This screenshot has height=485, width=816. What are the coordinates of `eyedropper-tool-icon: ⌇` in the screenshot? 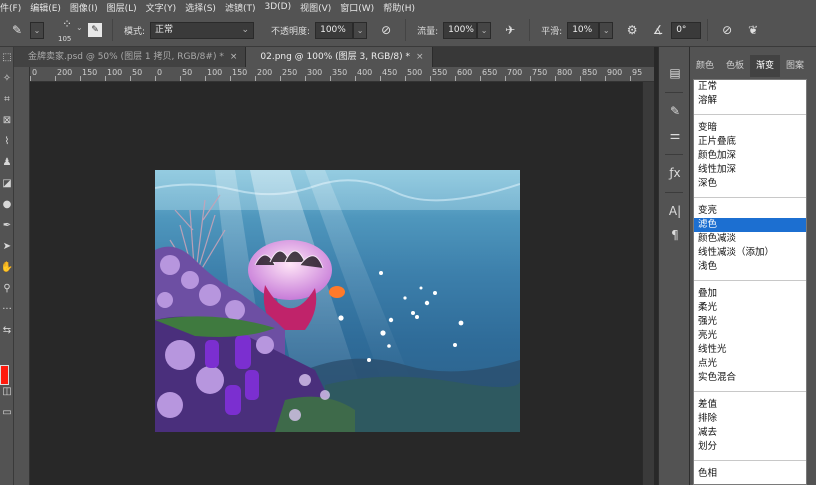 It's located at (7, 141).